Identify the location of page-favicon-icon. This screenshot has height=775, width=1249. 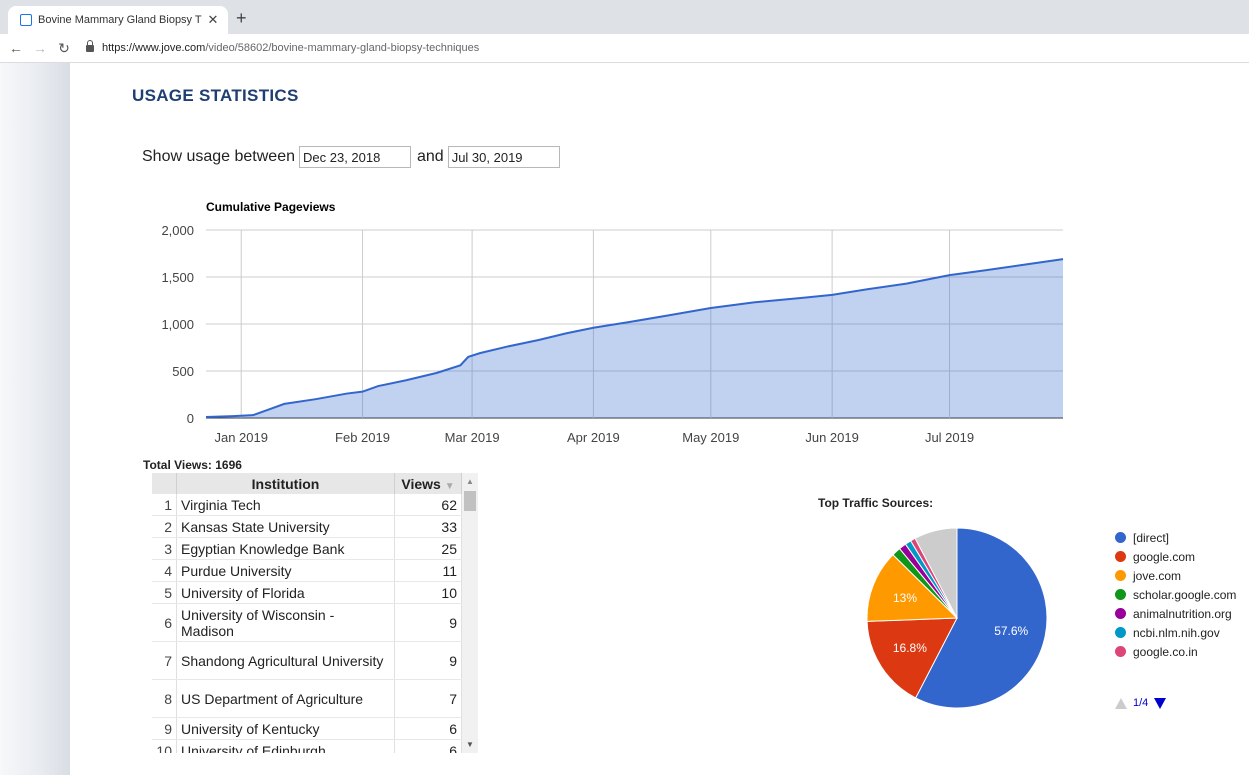
(26, 20).